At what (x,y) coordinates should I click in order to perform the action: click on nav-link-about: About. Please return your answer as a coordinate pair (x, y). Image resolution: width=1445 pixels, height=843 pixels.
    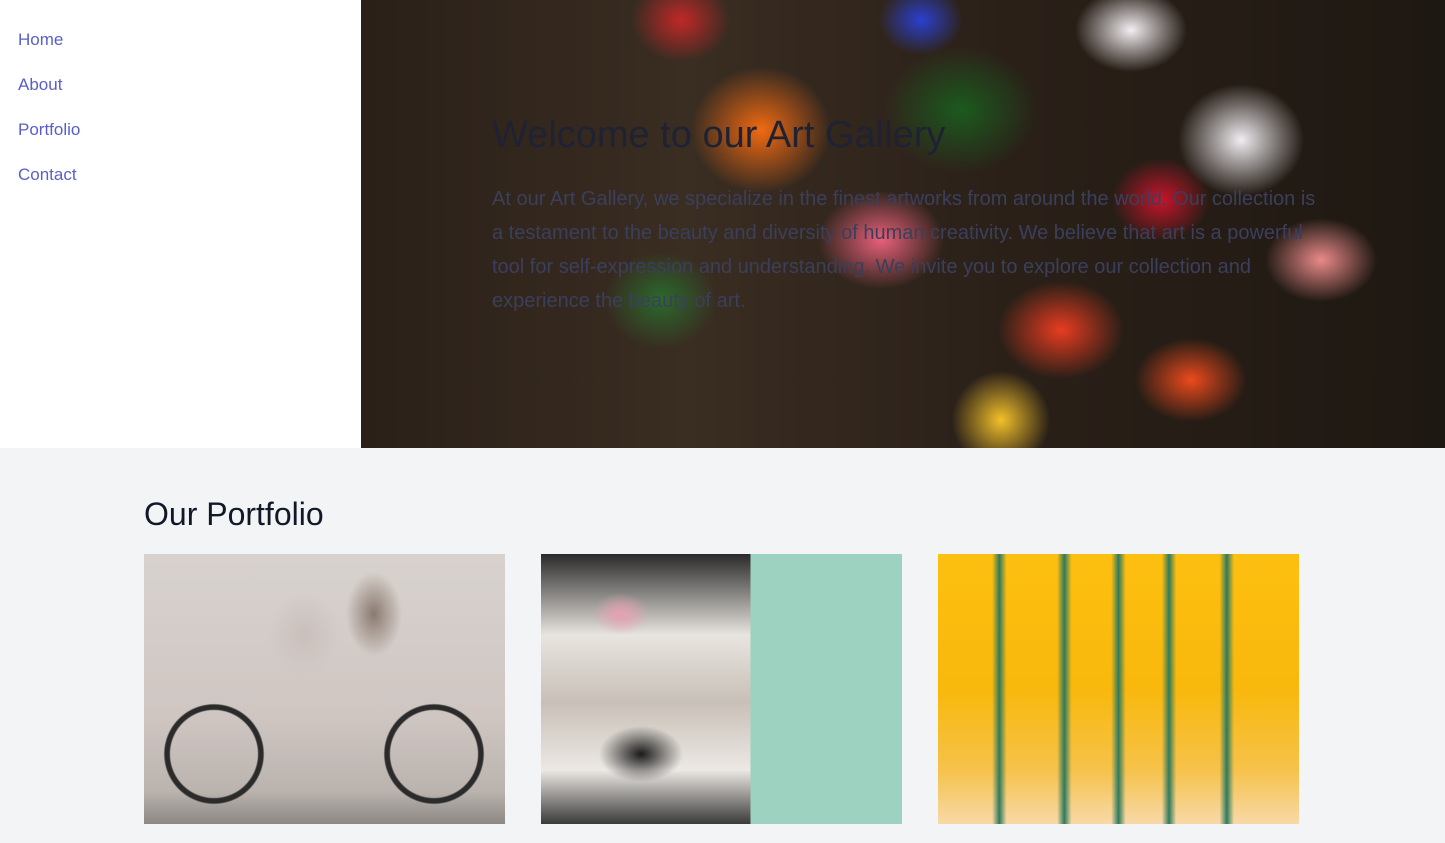
    Looking at the image, I should click on (180, 95).